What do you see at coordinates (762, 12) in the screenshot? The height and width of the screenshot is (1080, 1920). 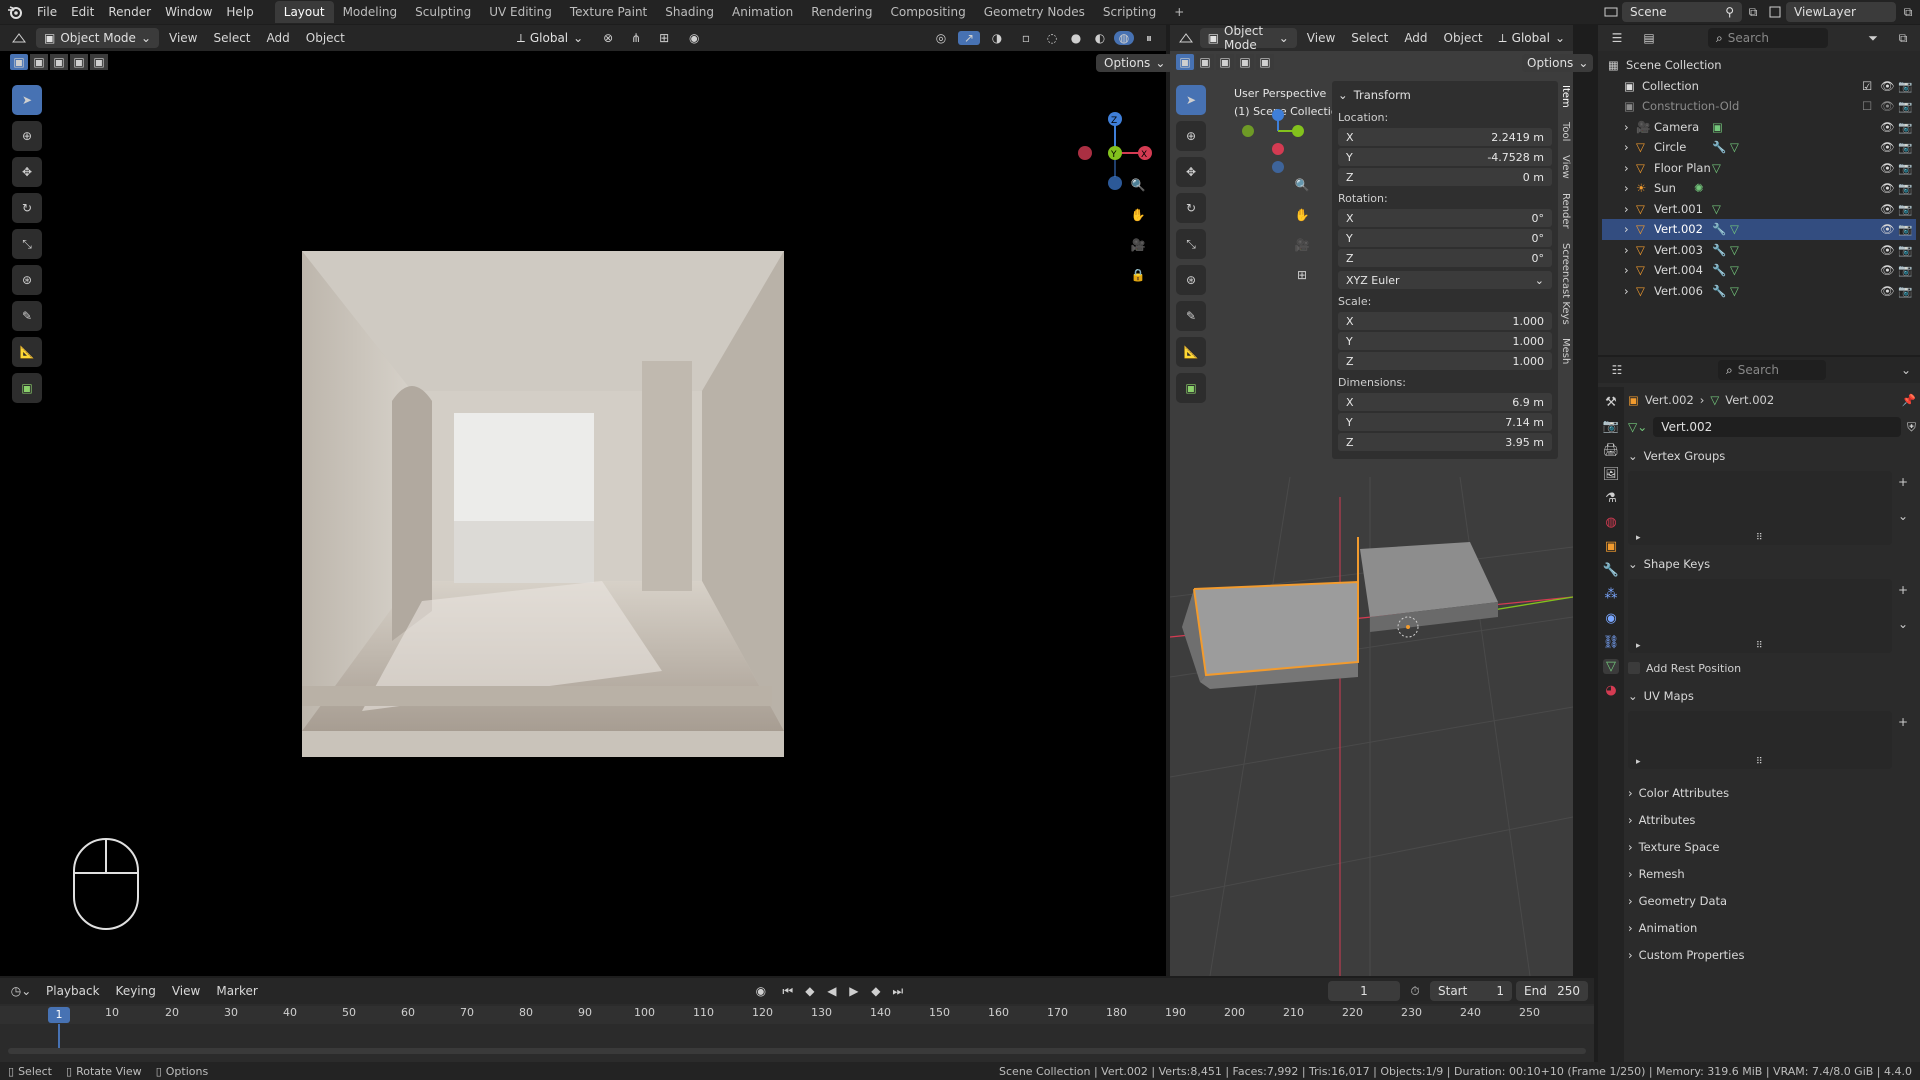 I see `workspace-tab-animation: Animation` at bounding box center [762, 12].